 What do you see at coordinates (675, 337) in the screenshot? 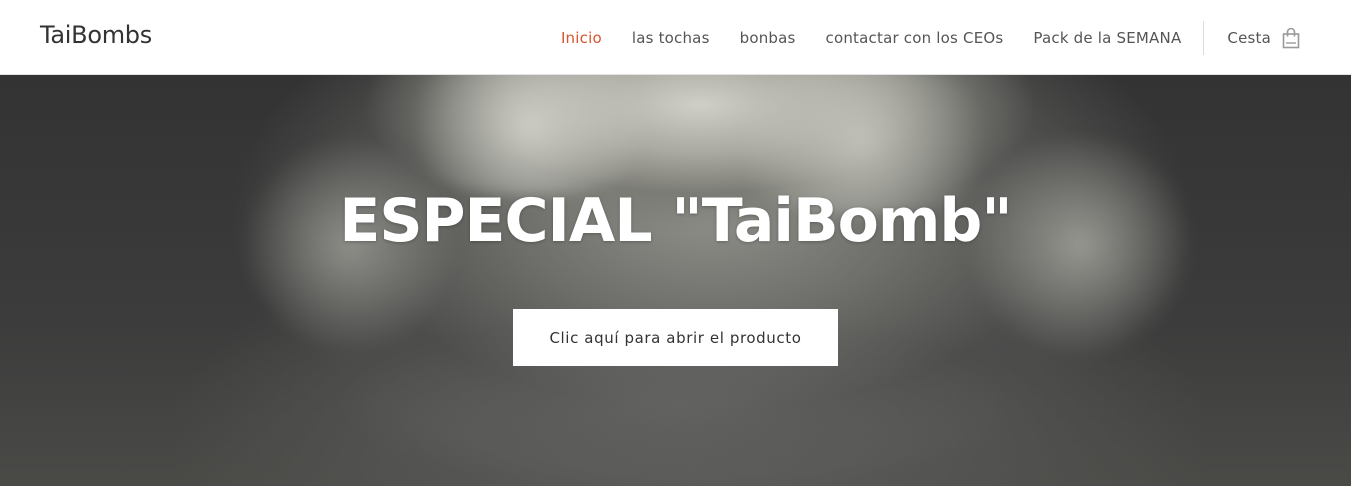
I see `open-product-button: Clic aquí para abrir el producto` at bounding box center [675, 337].